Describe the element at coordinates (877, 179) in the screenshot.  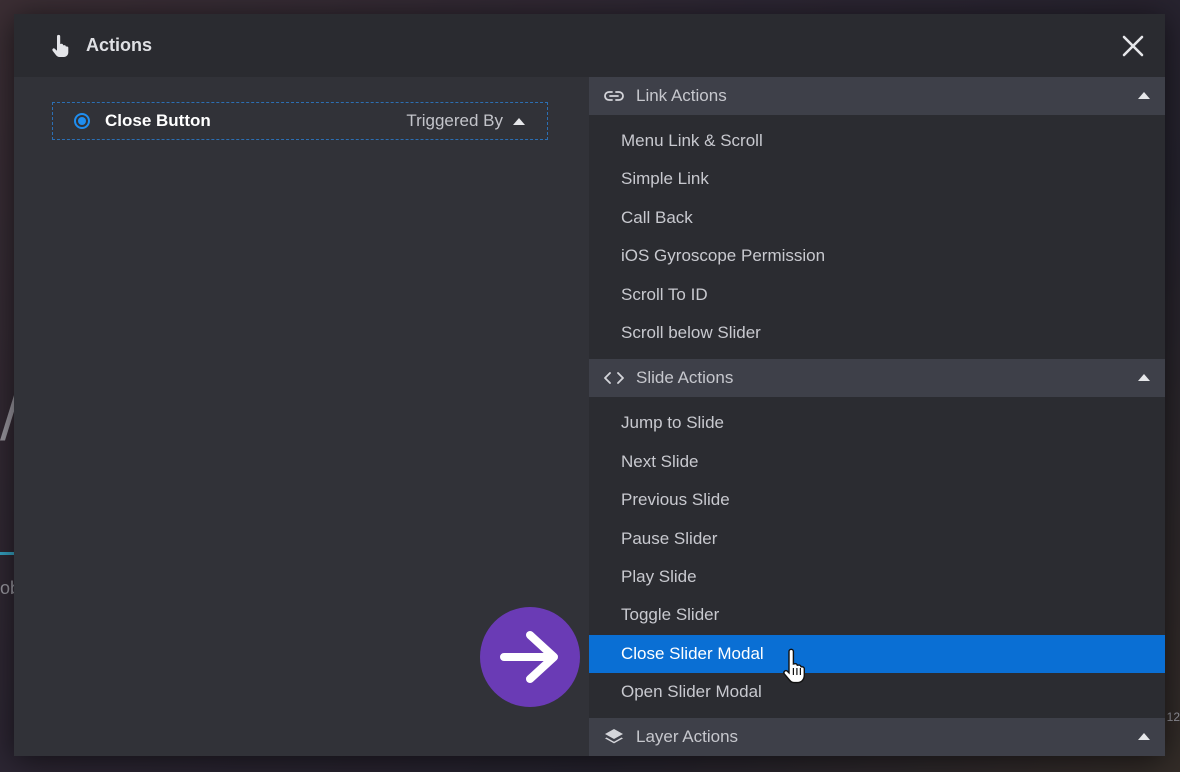
I see `action-item: Simple Link` at that location.